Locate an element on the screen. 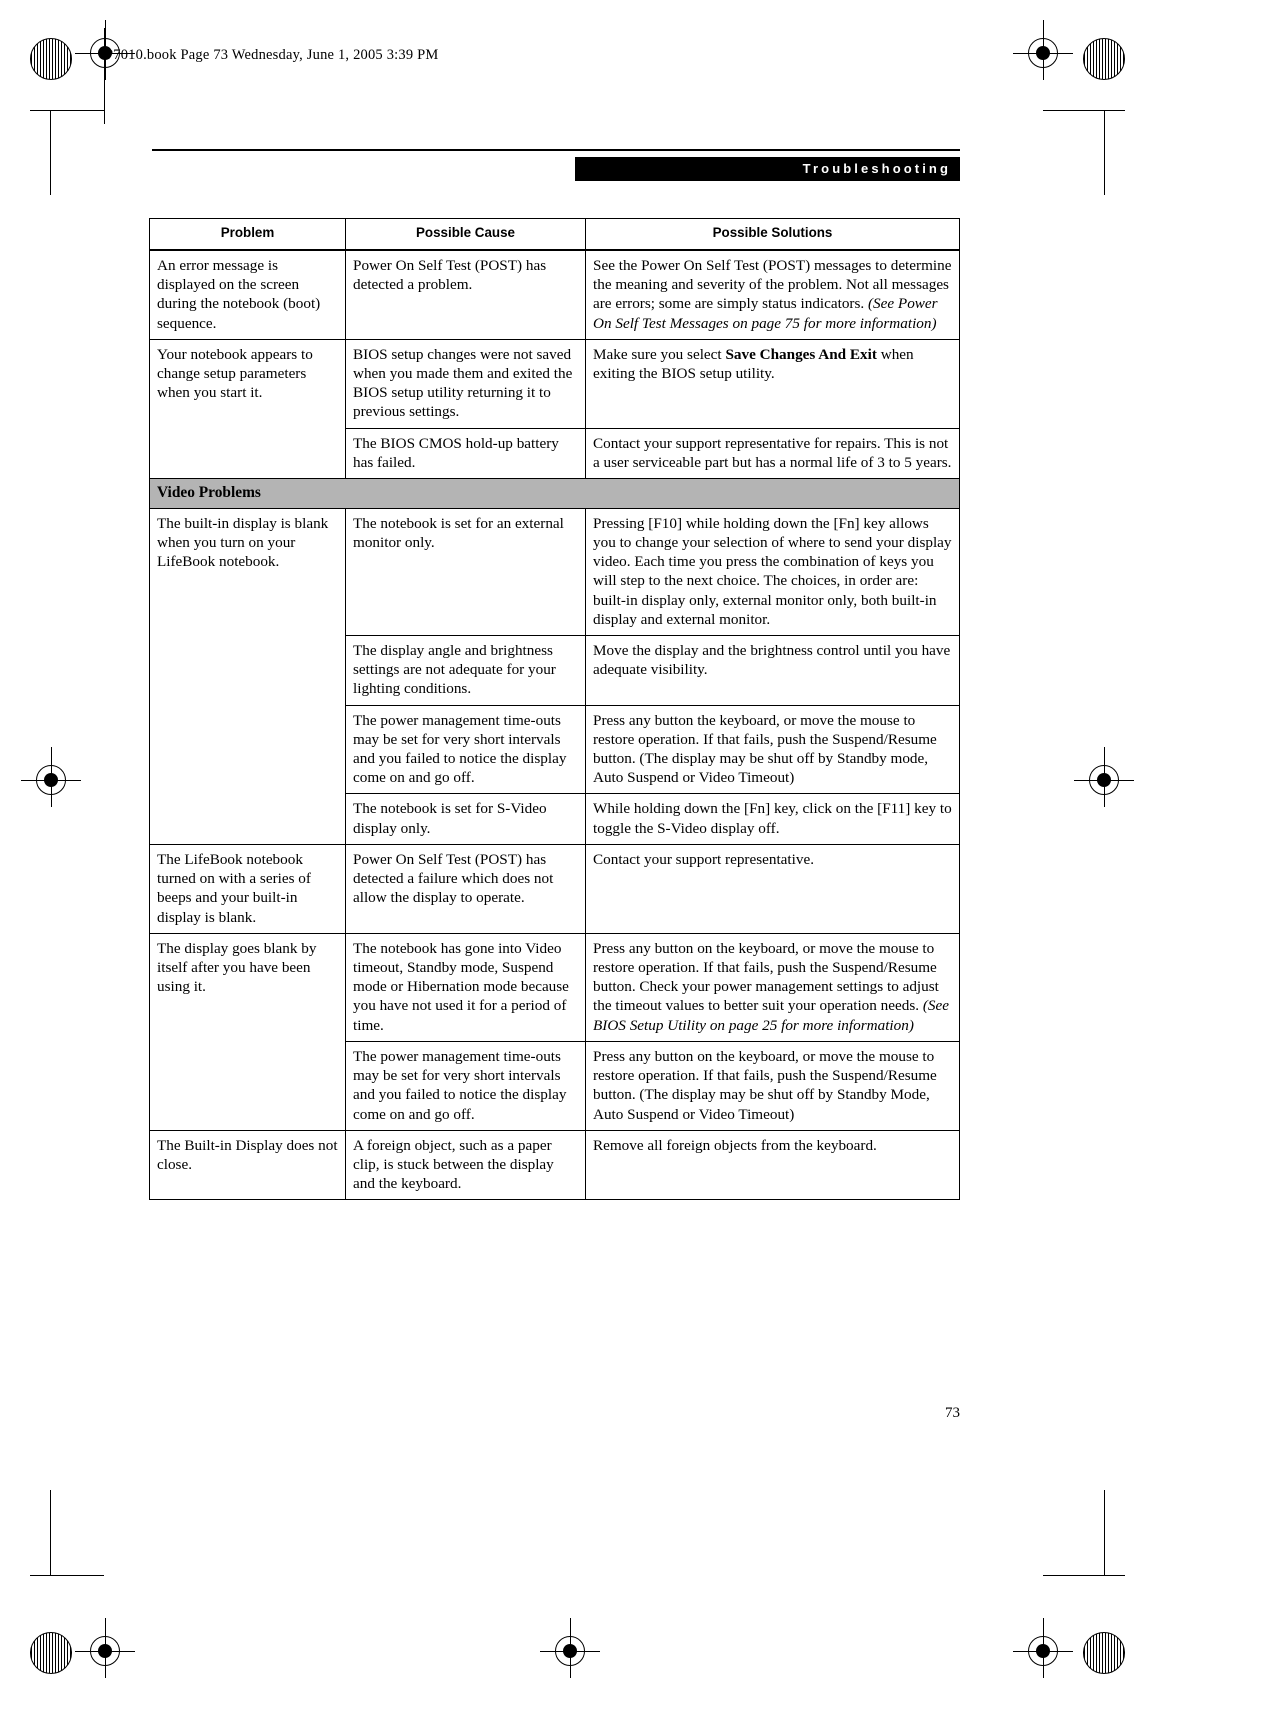 This screenshot has width=1263, height=1718. section-header-row: Video Problems is located at coordinates (554, 493).